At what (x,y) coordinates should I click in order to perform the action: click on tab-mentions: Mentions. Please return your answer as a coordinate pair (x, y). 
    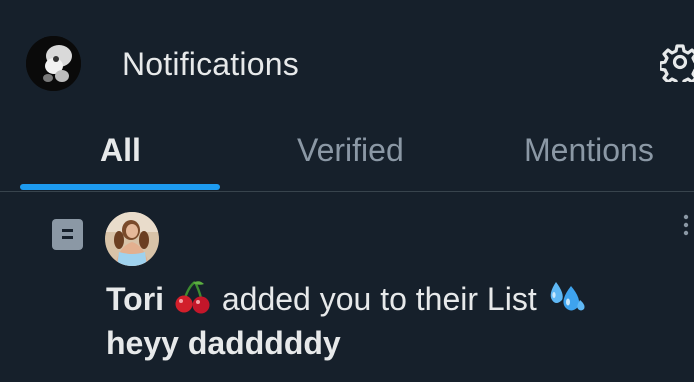
    Looking at the image, I should click on (589, 155).